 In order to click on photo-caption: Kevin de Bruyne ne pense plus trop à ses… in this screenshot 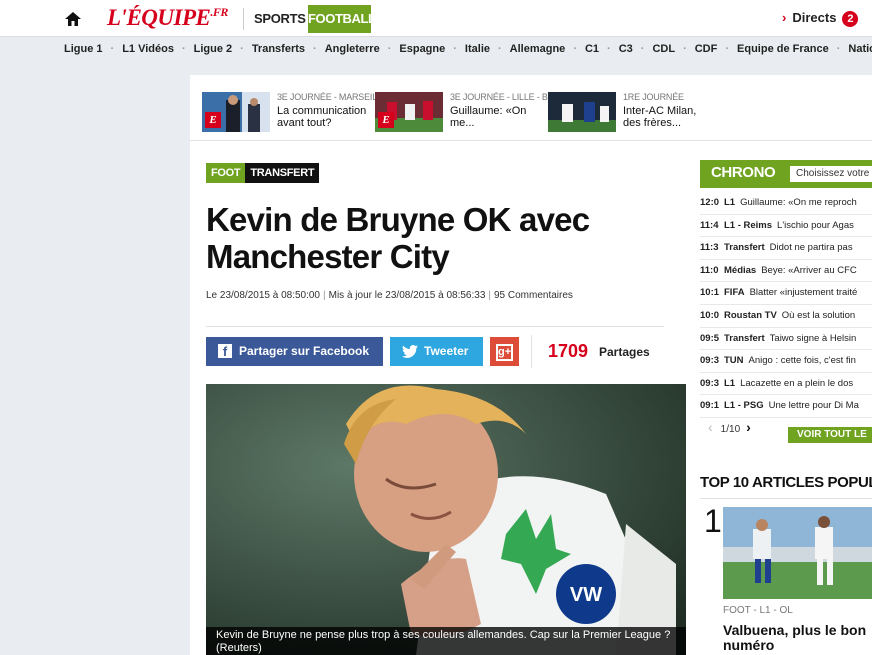, I will do `click(446, 641)`.